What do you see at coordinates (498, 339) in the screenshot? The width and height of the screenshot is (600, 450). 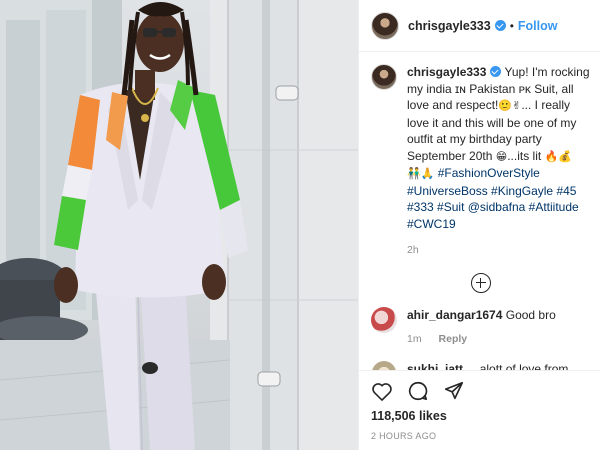 I see `comment-meta: 1m Reply` at bounding box center [498, 339].